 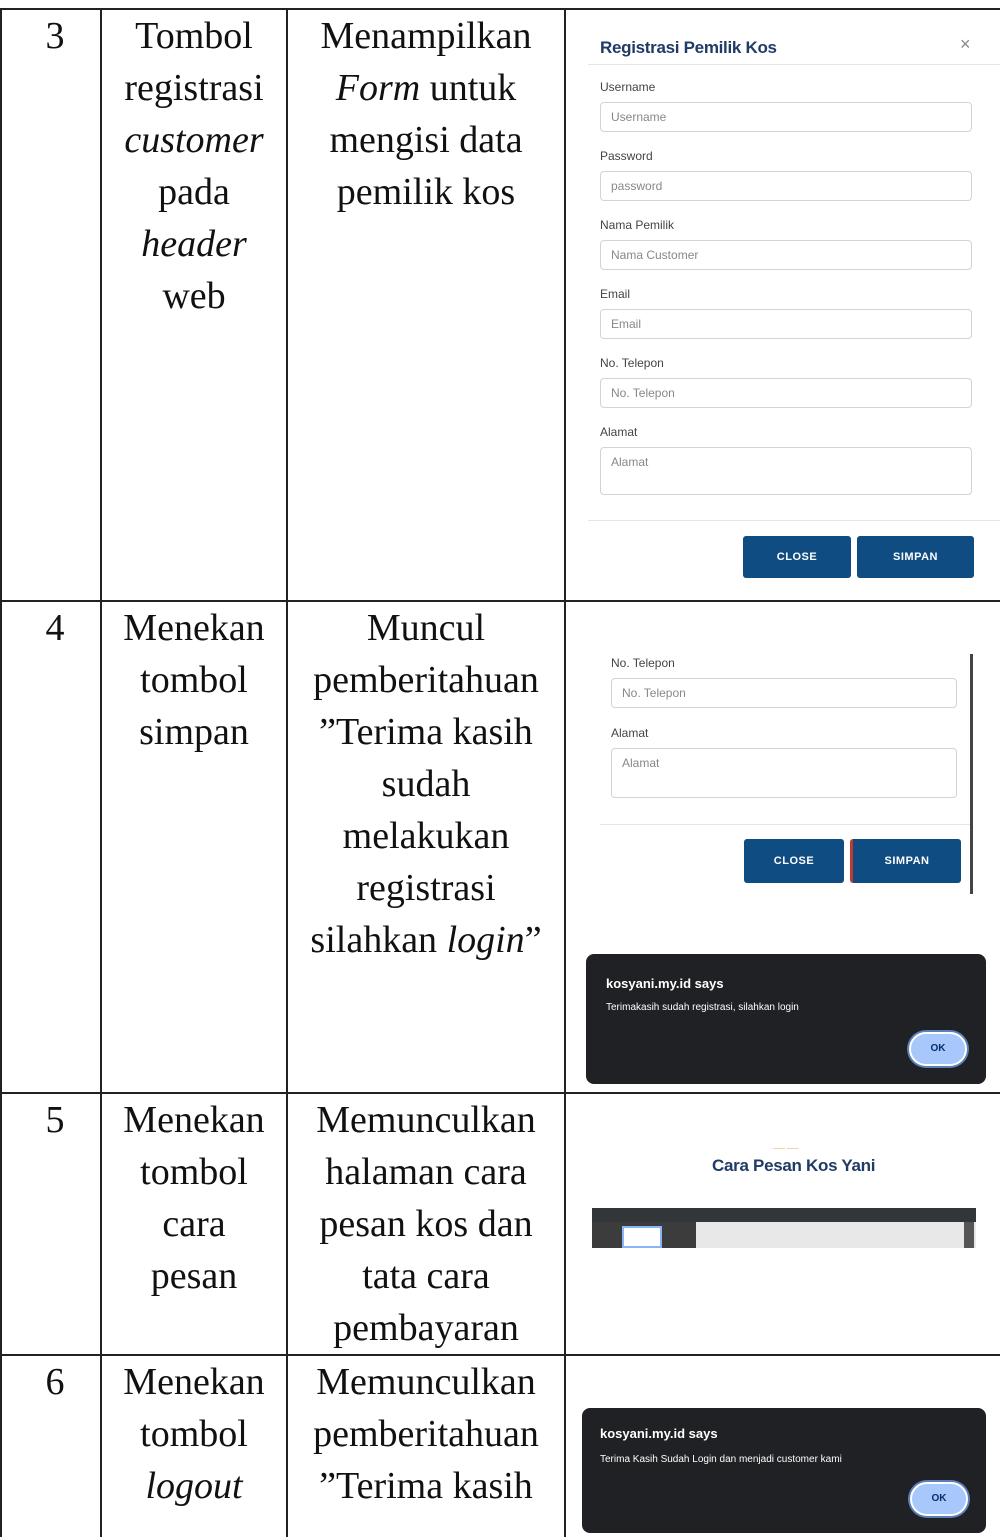 What do you see at coordinates (637, 225) in the screenshot?
I see `owner-name-label: Nama Pemilik` at bounding box center [637, 225].